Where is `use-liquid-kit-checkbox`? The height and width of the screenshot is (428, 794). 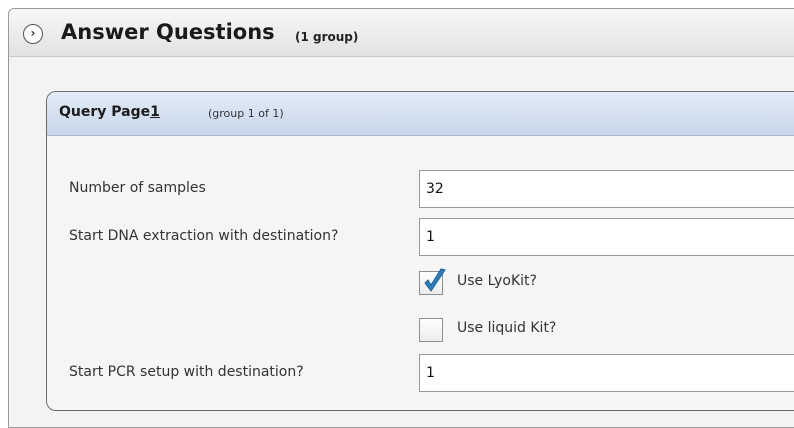
use-liquid-kit-checkbox is located at coordinates (431, 330).